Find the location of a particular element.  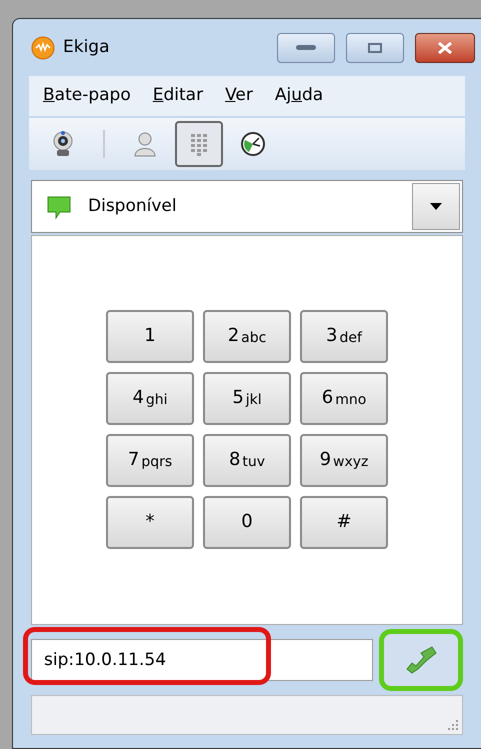

keypad-key: 3 def is located at coordinates (344, 336).